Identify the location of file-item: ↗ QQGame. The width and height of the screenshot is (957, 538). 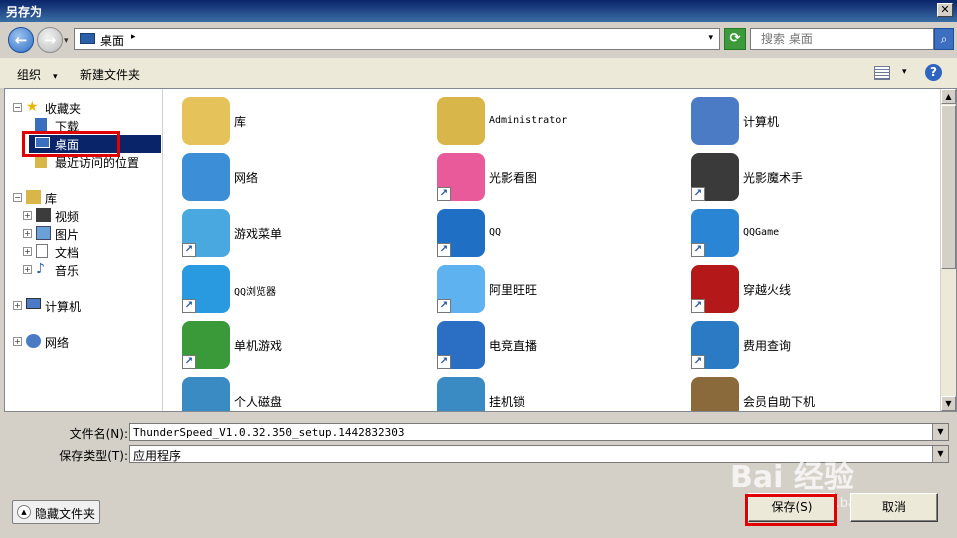
(806, 235).